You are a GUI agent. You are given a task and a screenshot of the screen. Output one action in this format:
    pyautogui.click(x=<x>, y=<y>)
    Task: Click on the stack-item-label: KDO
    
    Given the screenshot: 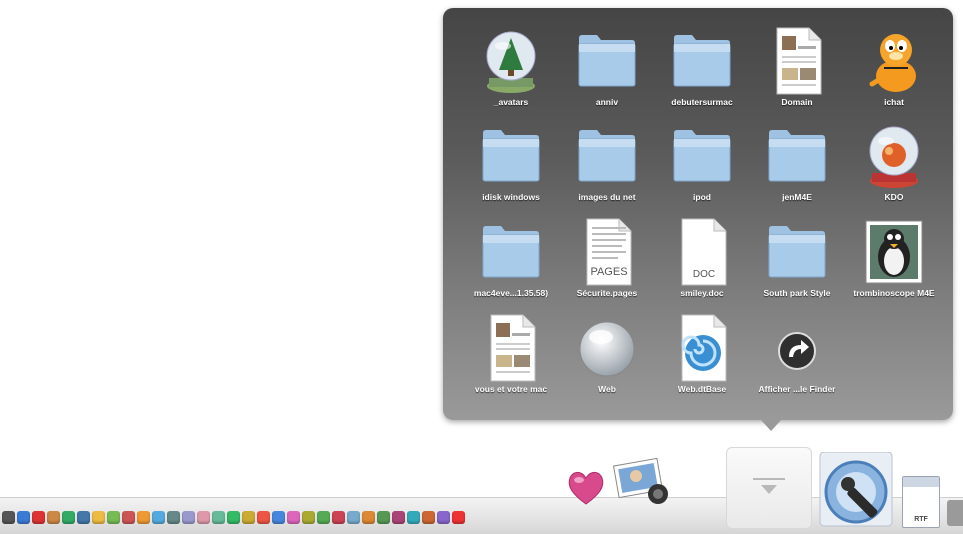 What is the action you would take?
    pyautogui.click(x=894, y=197)
    